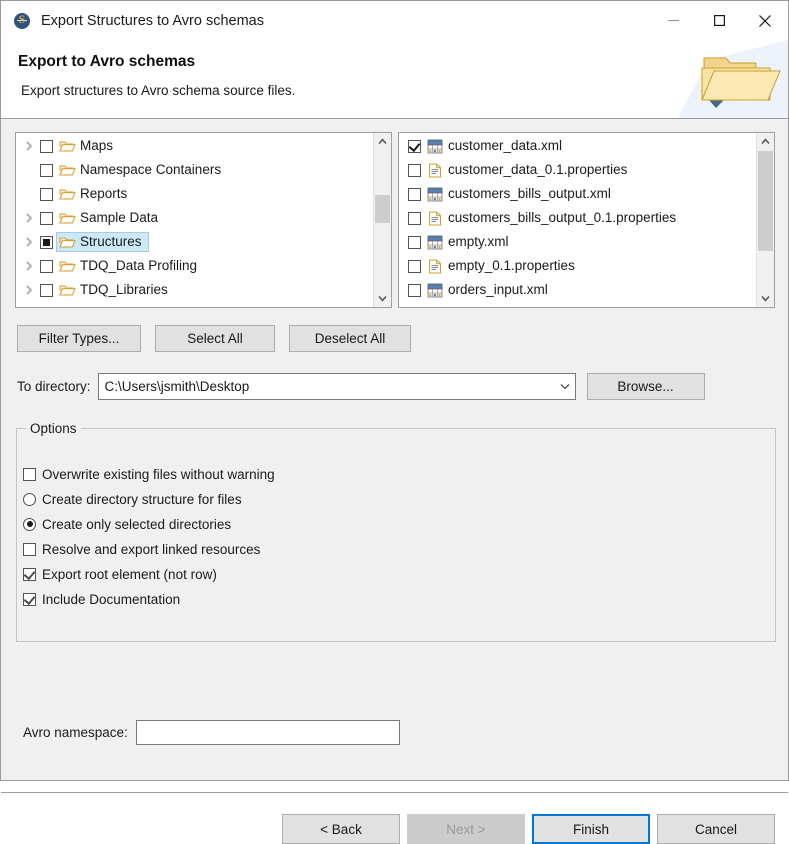  What do you see at coordinates (382, 209) in the screenshot?
I see `tree-scrollbar-thumb` at bounding box center [382, 209].